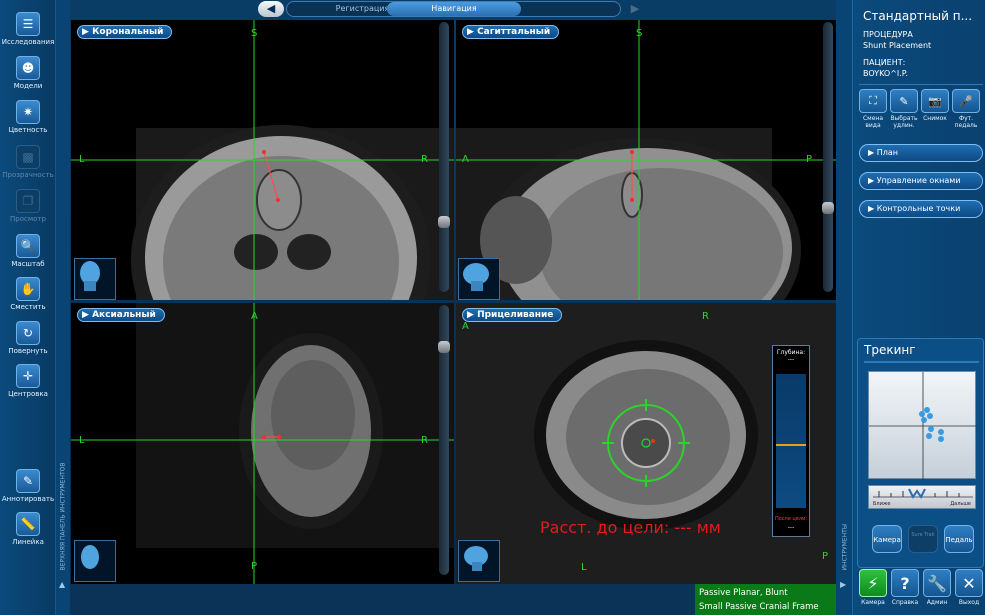 The image size is (985, 615). Describe the element at coordinates (82, 159) in the screenshot. I see `orientation-left: L` at that location.